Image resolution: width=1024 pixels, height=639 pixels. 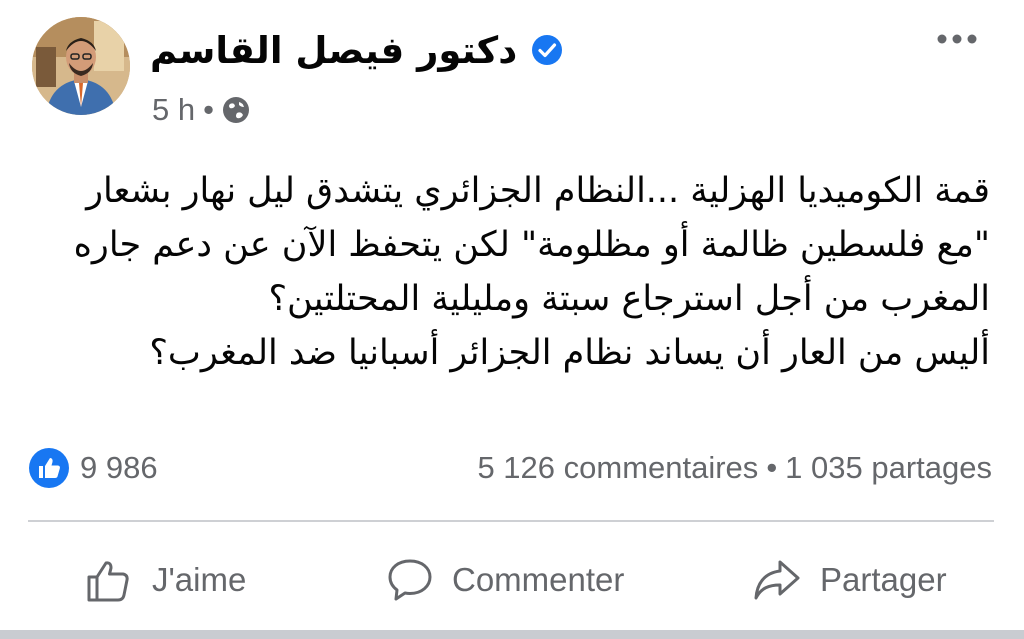 I want to click on like-button: J'aime, so click(x=165, y=580).